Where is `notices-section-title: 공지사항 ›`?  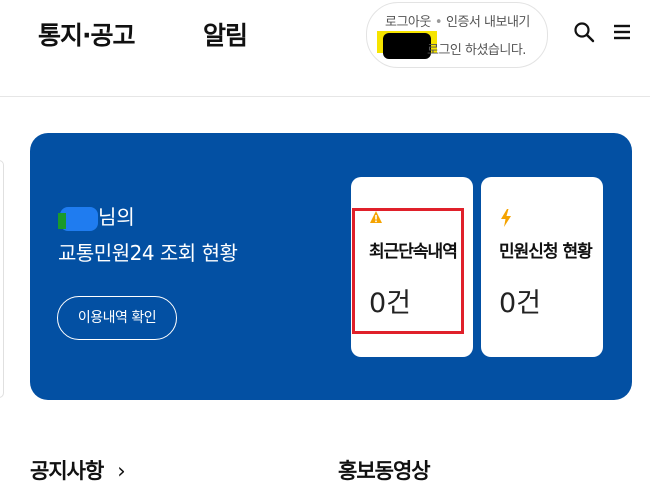 notices-section-title: 공지사항 › is located at coordinates (78, 470).